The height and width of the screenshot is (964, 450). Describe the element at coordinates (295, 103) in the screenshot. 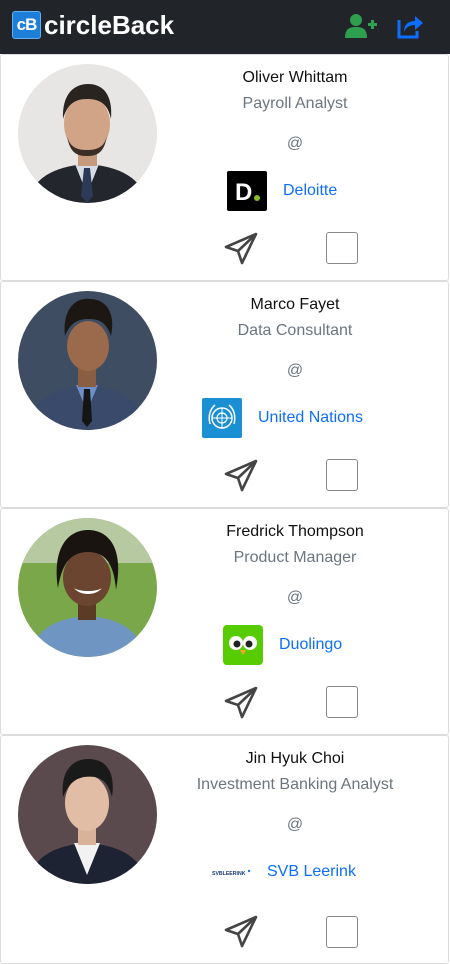

I see `contact-title: Payroll Analyst` at that location.